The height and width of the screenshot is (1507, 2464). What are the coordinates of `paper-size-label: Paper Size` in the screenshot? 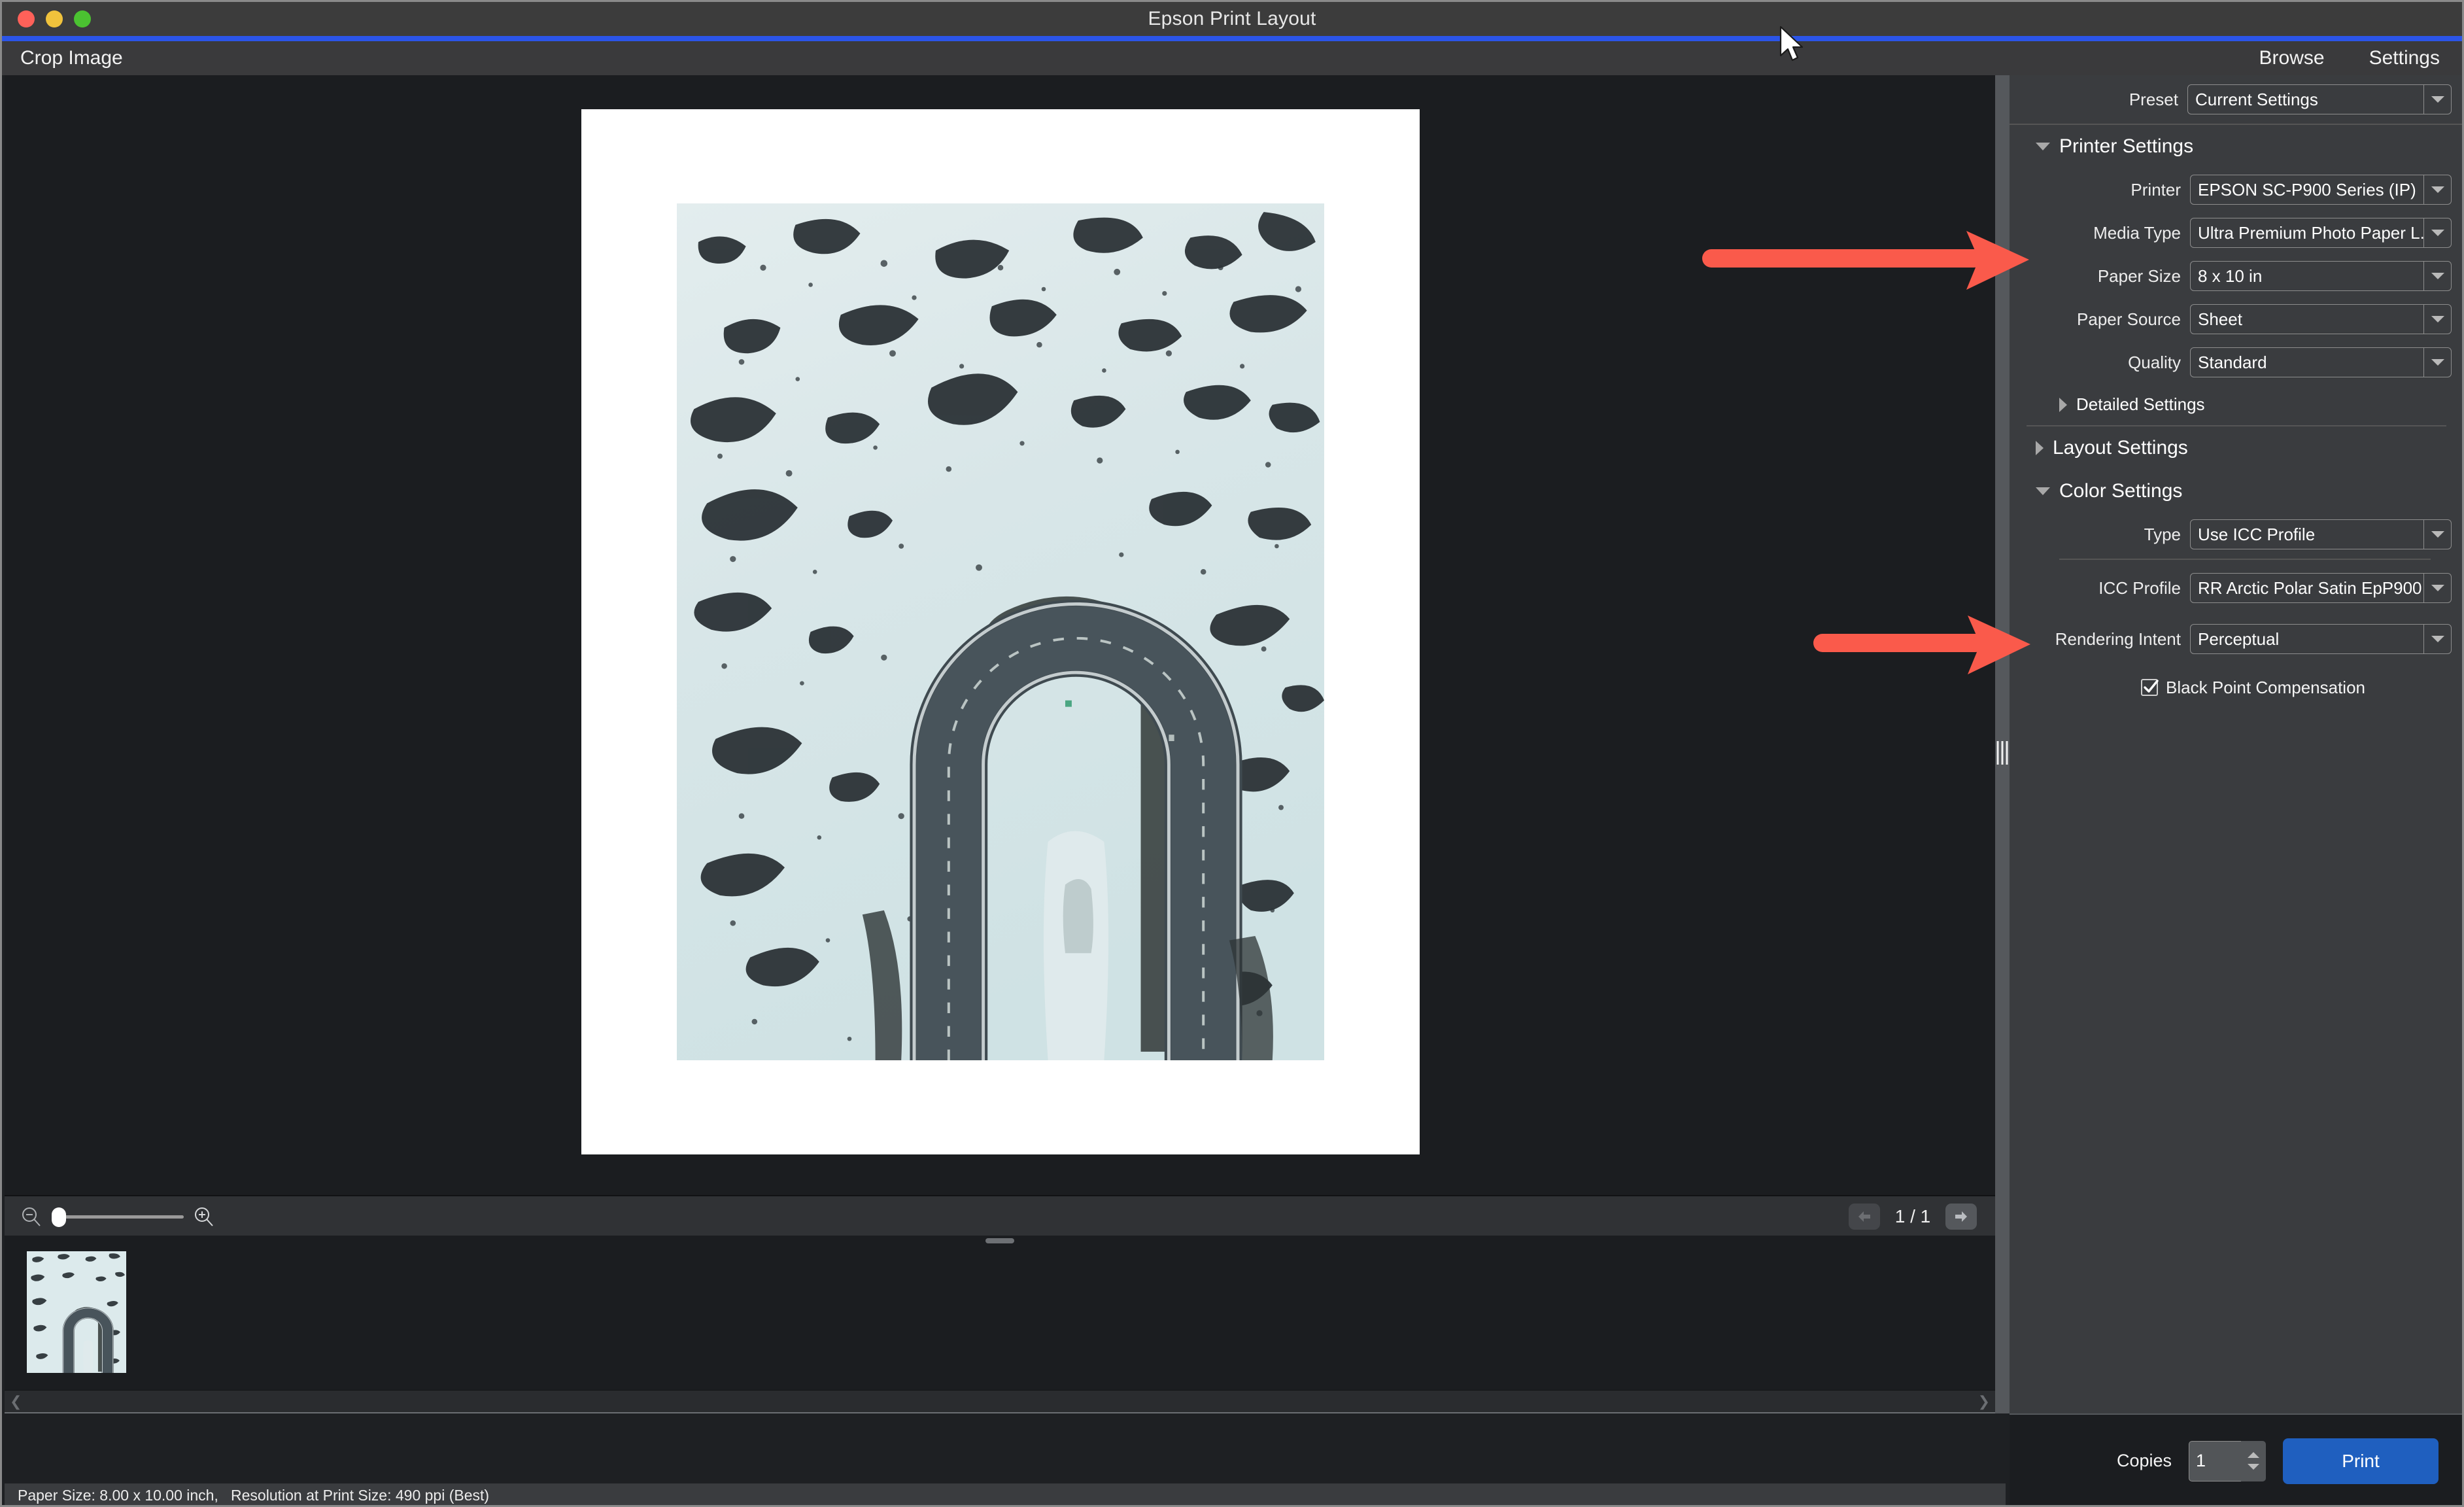 It's located at (2139, 276).